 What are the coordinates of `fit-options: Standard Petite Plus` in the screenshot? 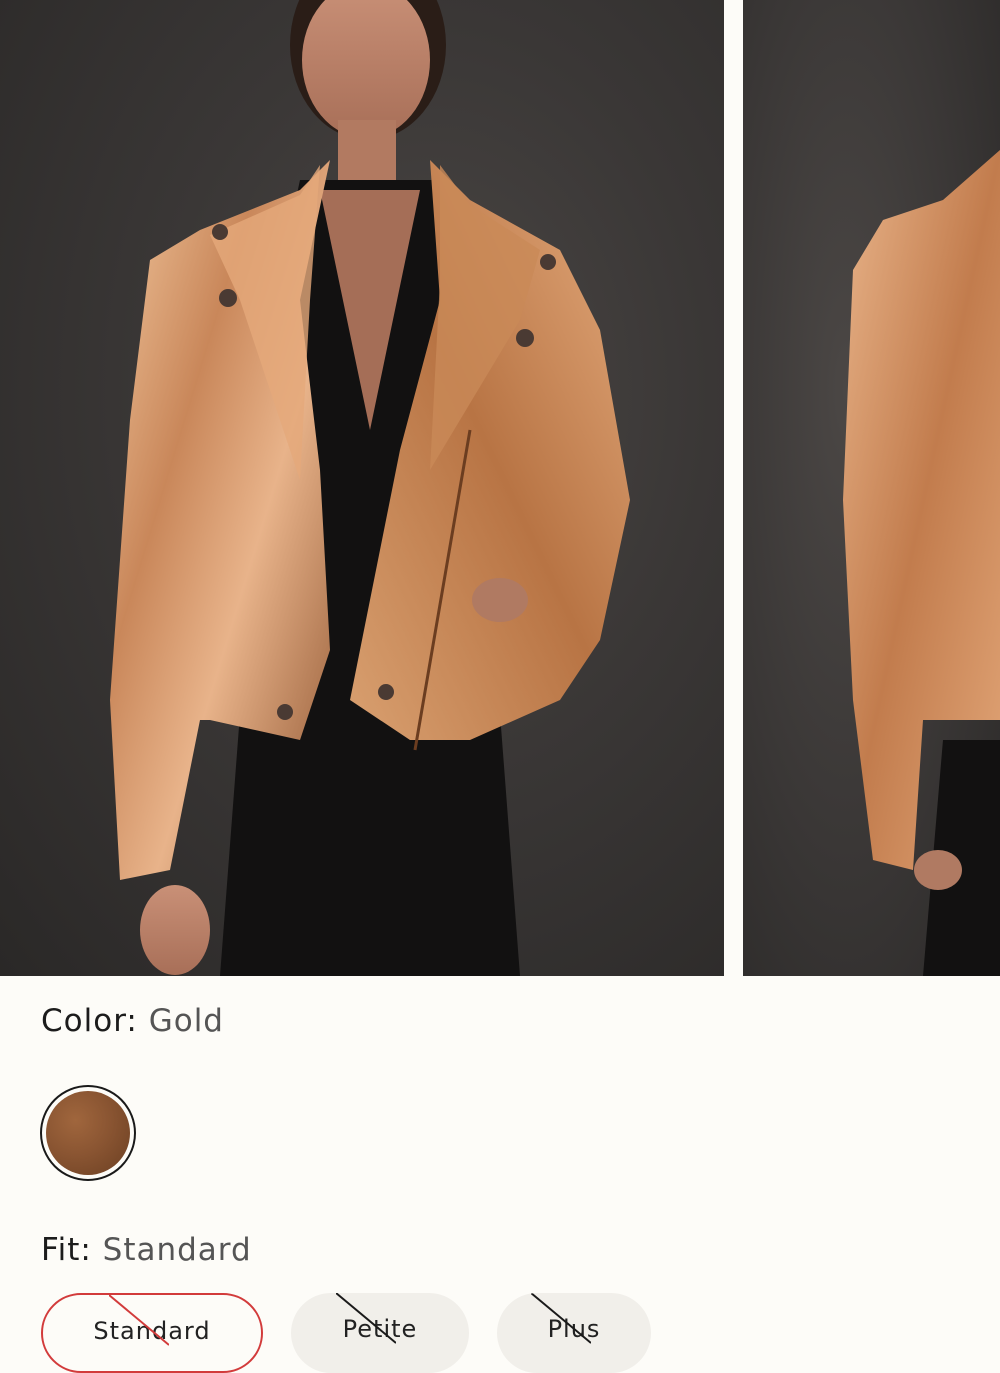 It's located at (346, 1333).